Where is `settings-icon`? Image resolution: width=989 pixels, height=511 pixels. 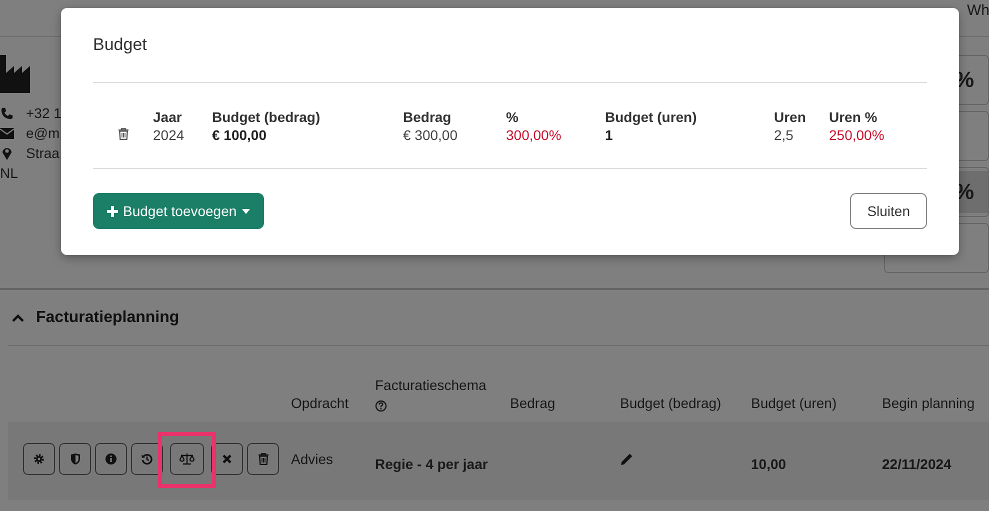
settings-icon is located at coordinates (39, 458).